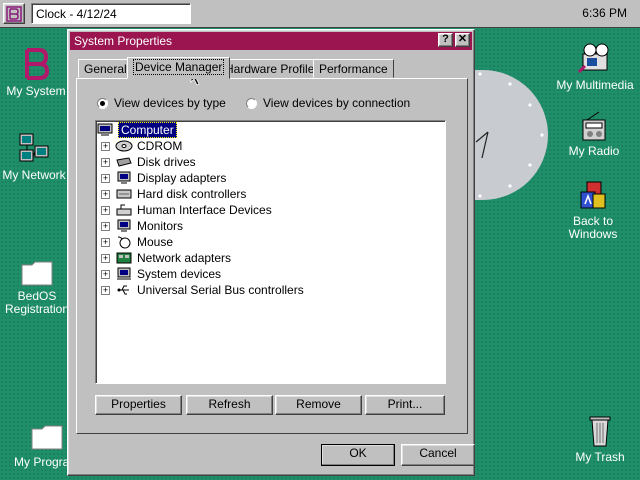  I want to click on radio-label: View devices by type, so click(170, 103).